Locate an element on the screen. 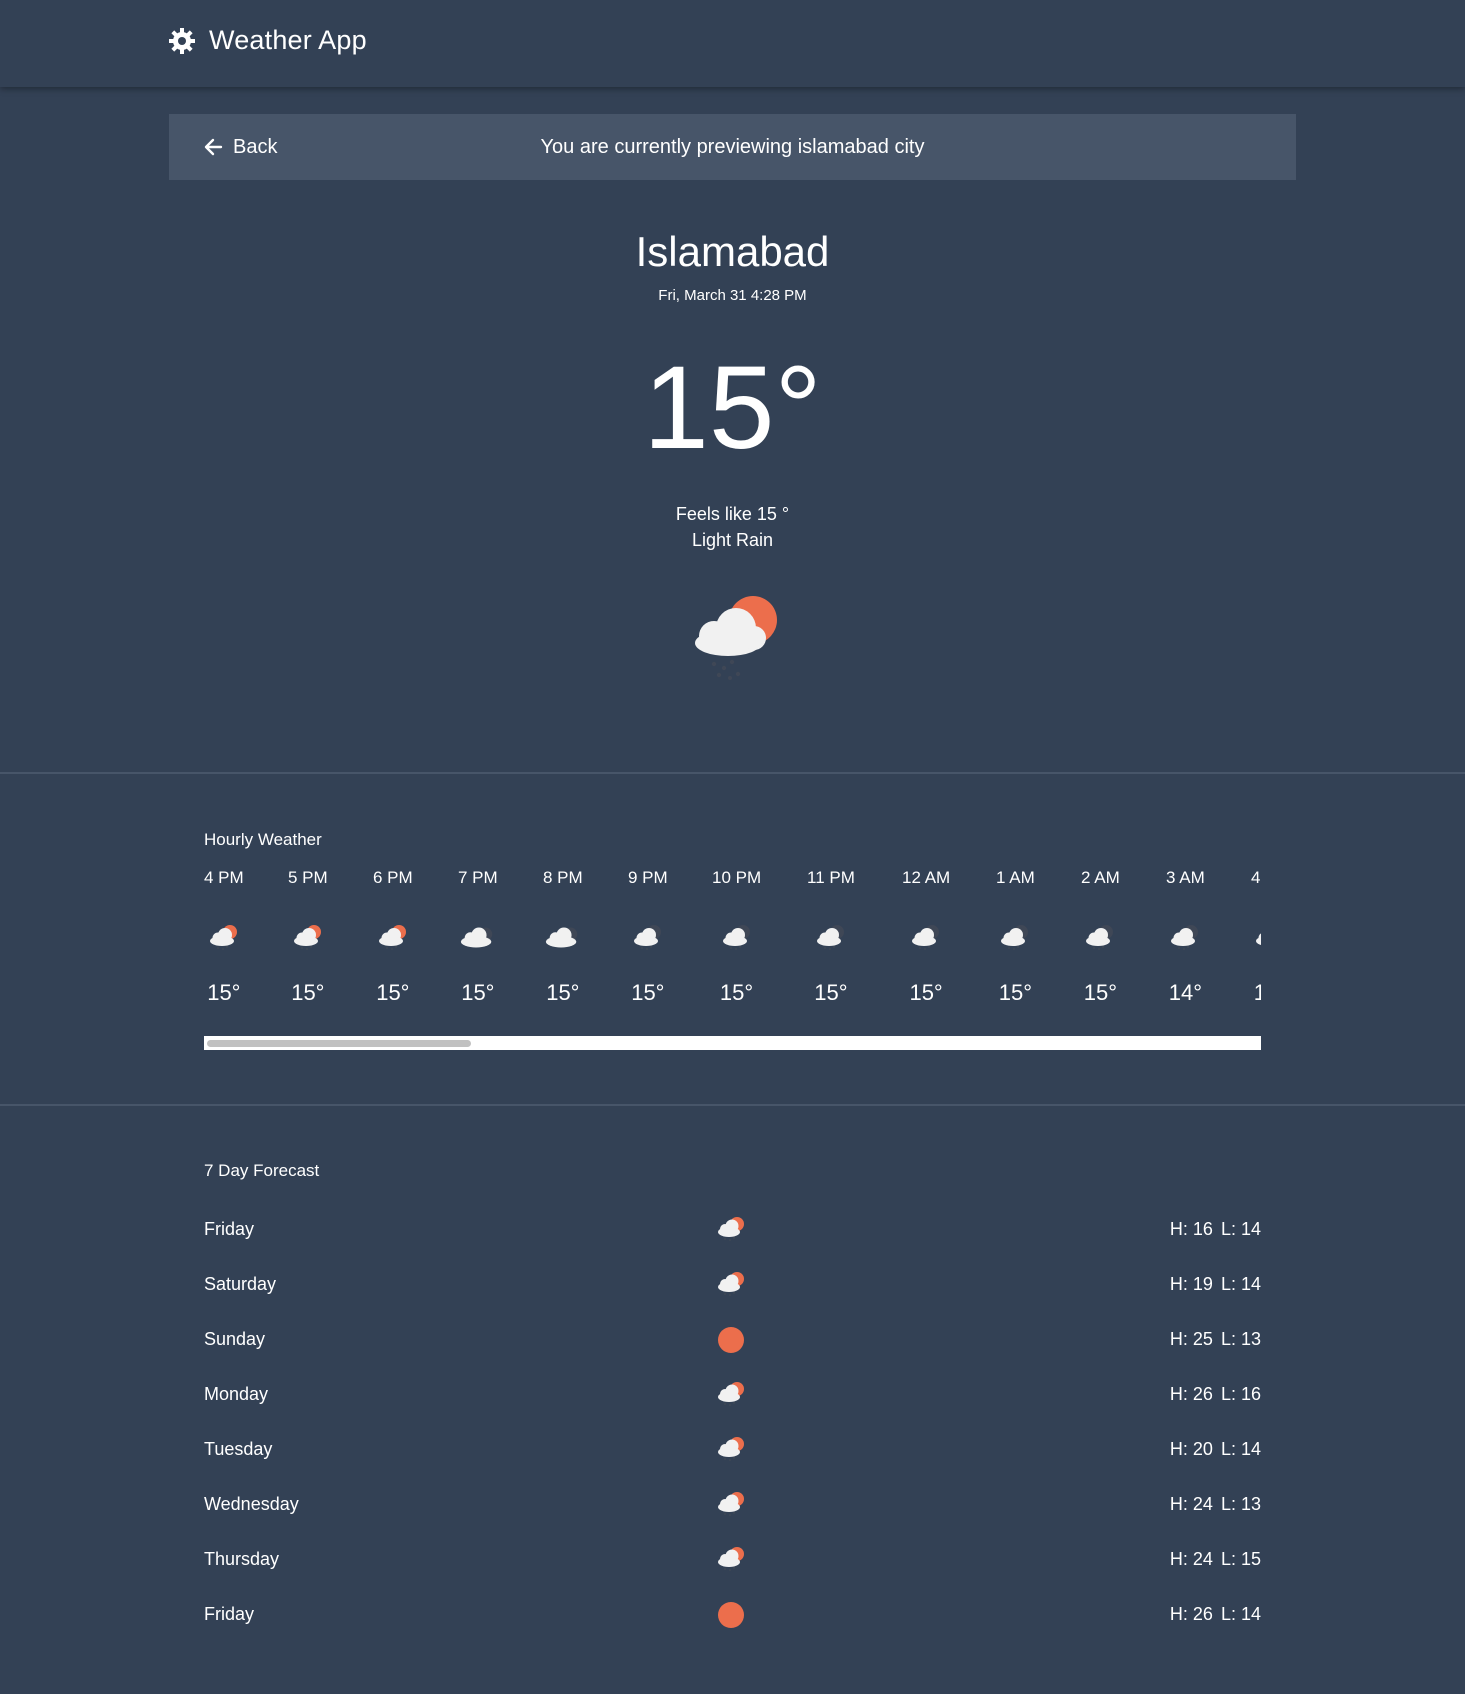  scrollbar-thumb is located at coordinates (339, 1043).